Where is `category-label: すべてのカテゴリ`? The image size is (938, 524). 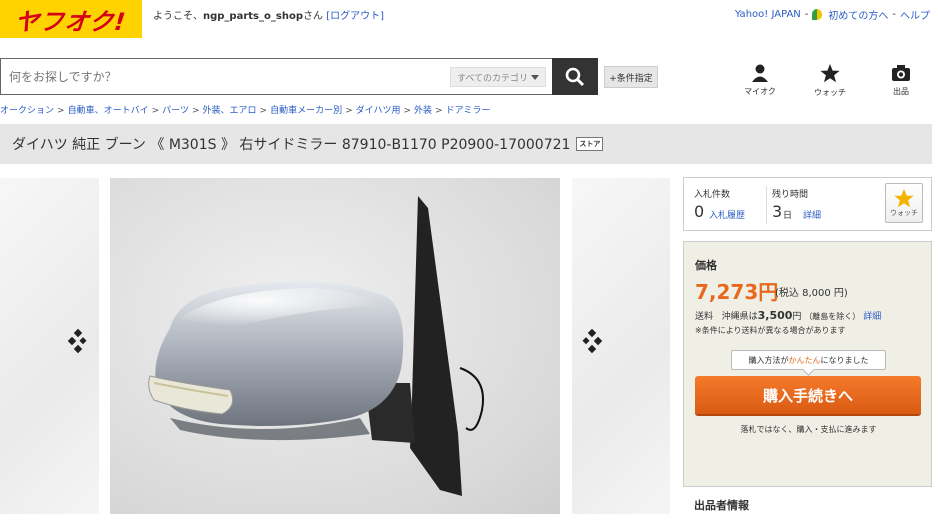
category-label: すべてのカテゴリ is located at coordinates (492, 78).